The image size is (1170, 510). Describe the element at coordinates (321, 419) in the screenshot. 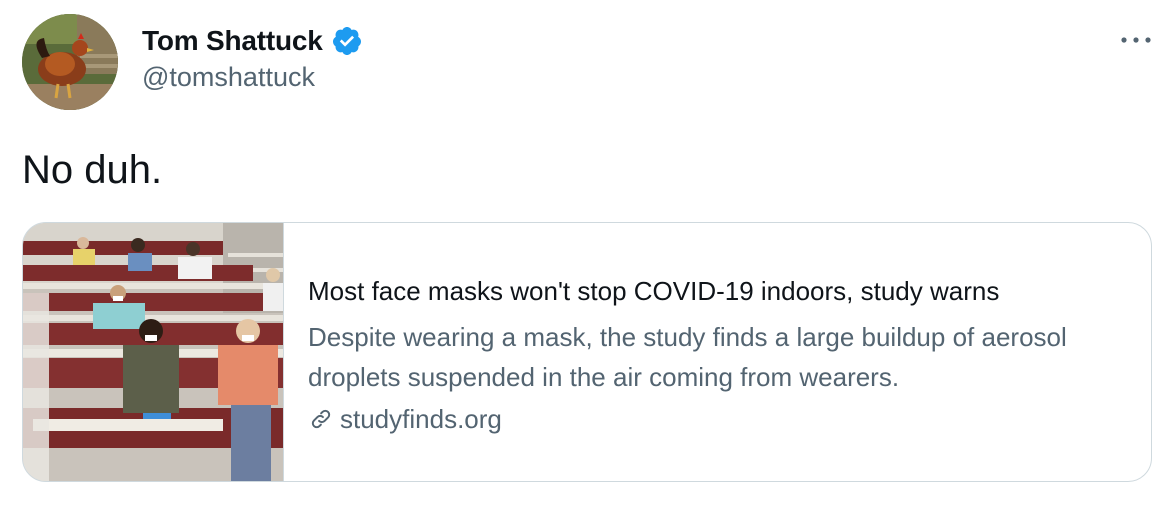

I see `link-icon` at that location.